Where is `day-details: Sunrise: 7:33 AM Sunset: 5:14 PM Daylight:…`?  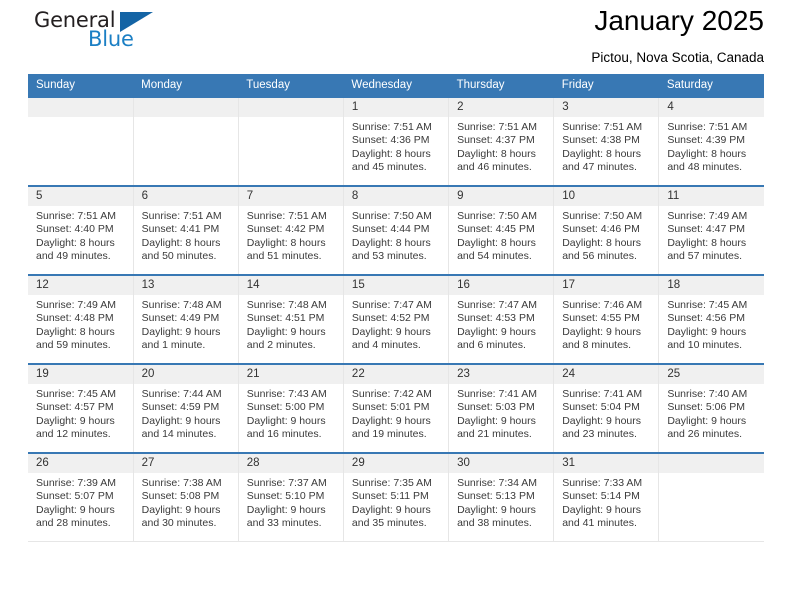 day-details: Sunrise: 7:33 AM Sunset: 5:14 PM Daylight:… is located at coordinates (606, 502).